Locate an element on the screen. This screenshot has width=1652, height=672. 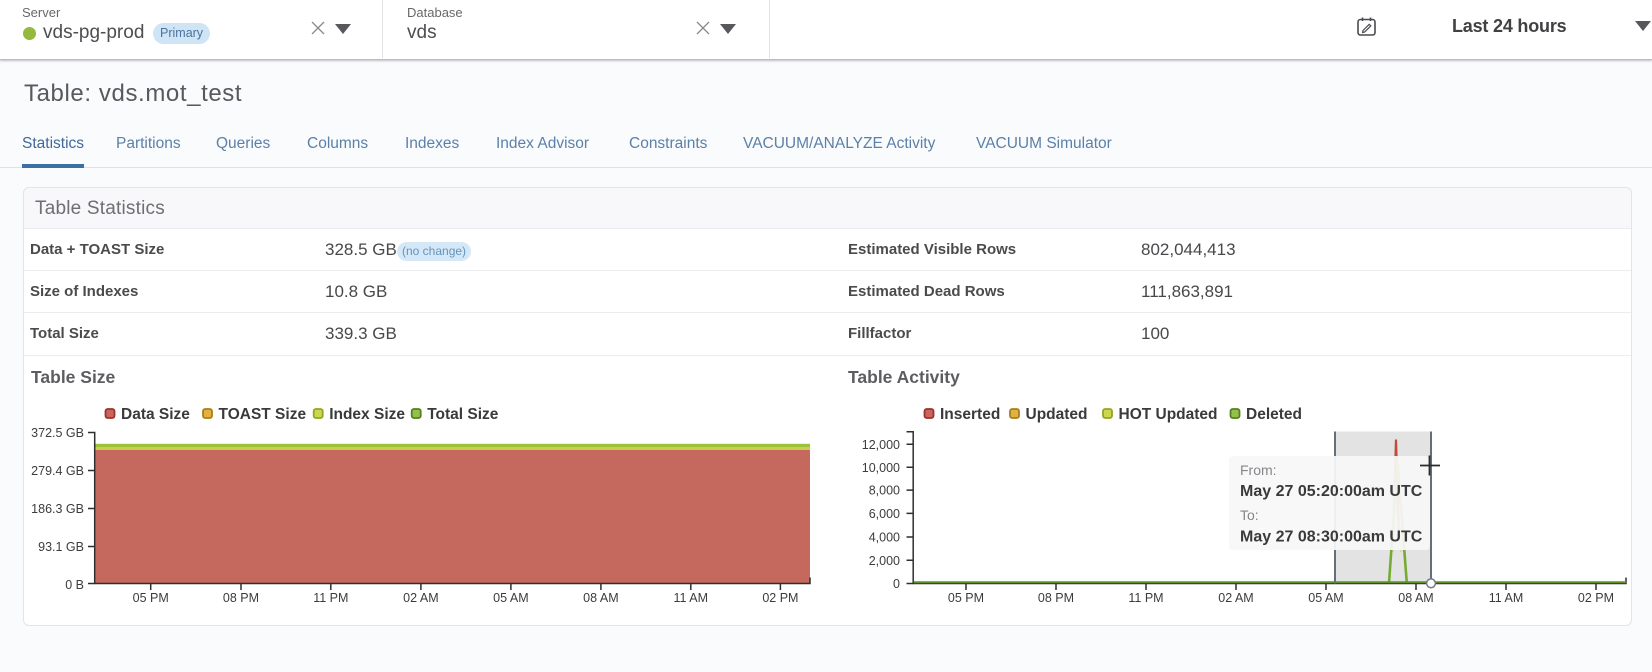
svg-text: 8,000 is located at coordinates (884, 491).